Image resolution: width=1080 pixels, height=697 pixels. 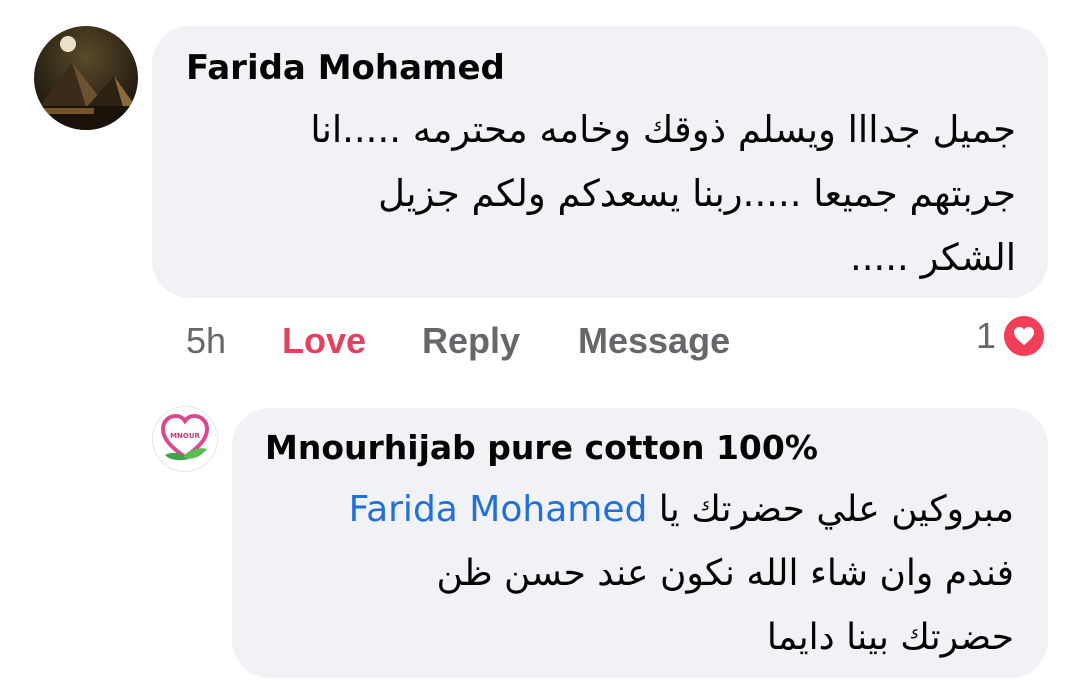 I want to click on reply-author: Mnourhijab pure cotton 100%, so click(x=541, y=447).